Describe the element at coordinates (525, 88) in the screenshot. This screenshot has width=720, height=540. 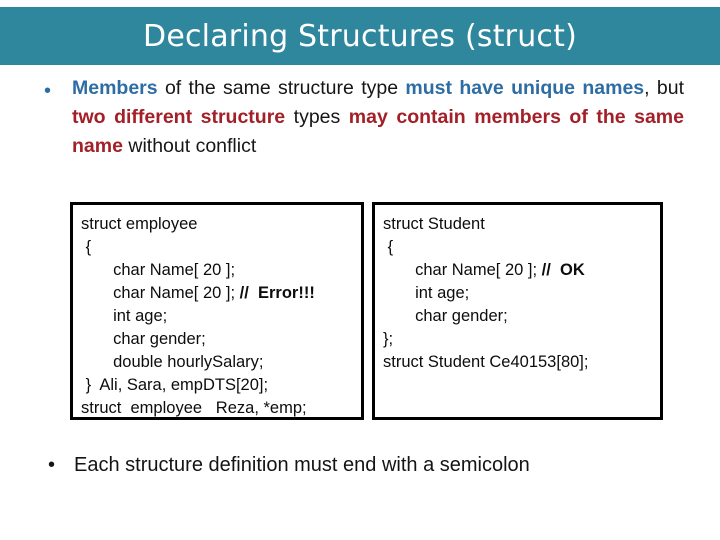
I see `intro-segment-2: must have unique names` at that location.